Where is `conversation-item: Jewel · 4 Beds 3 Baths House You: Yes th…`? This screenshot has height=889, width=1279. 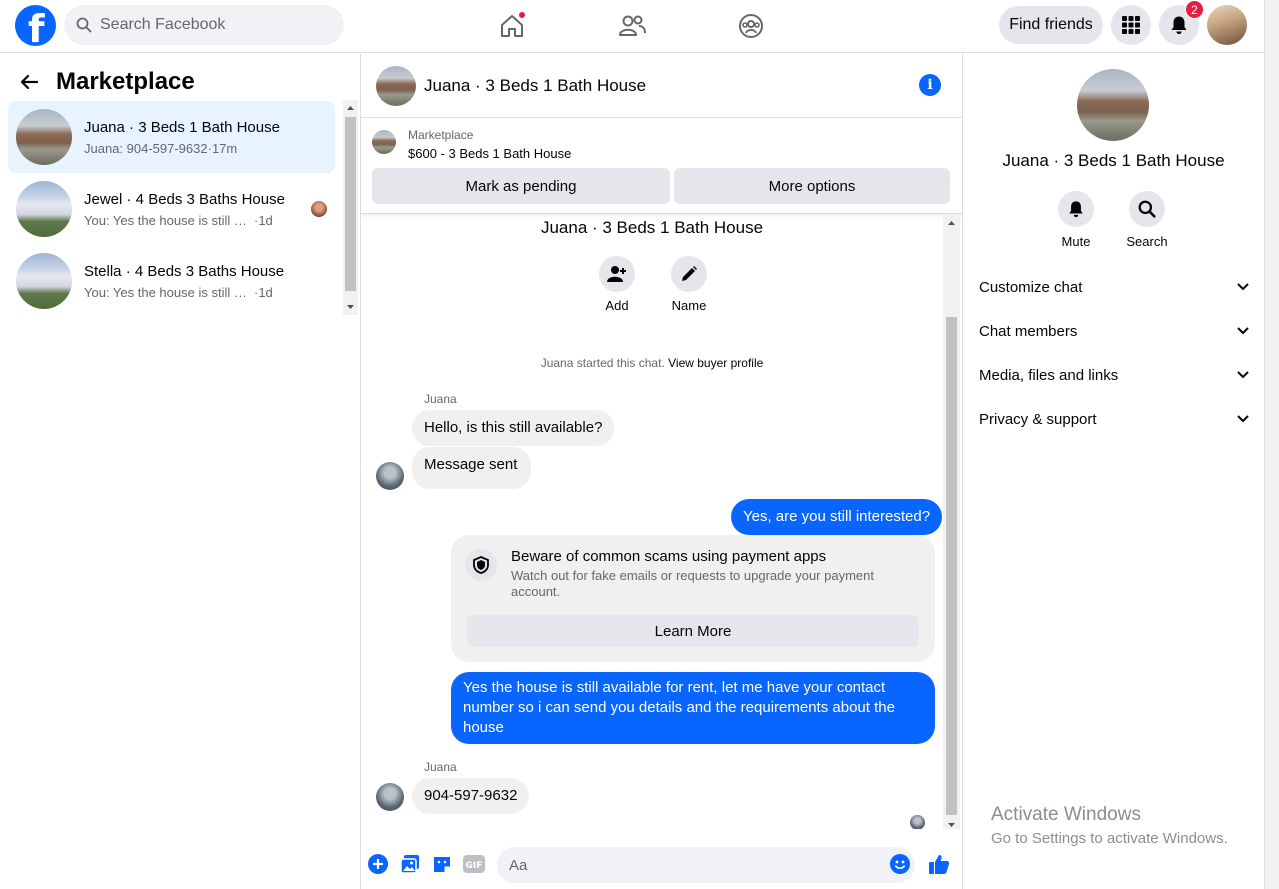 conversation-item: Jewel · 4 Beds 3 Baths House You: Yes th… is located at coordinates (171, 209).